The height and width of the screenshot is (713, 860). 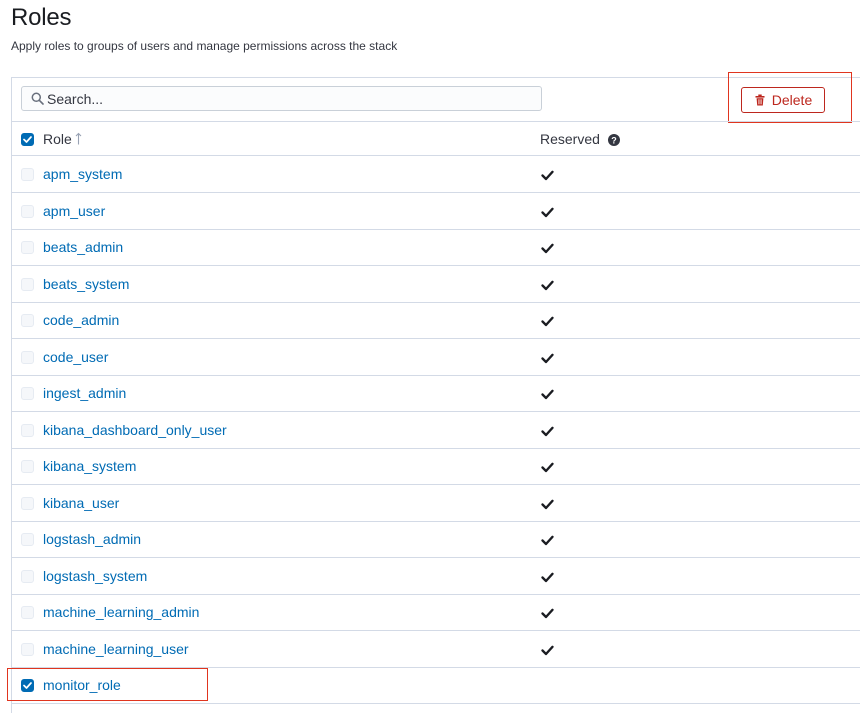 What do you see at coordinates (436, 576) in the screenshot?
I see `table-row: logstash_system` at bounding box center [436, 576].